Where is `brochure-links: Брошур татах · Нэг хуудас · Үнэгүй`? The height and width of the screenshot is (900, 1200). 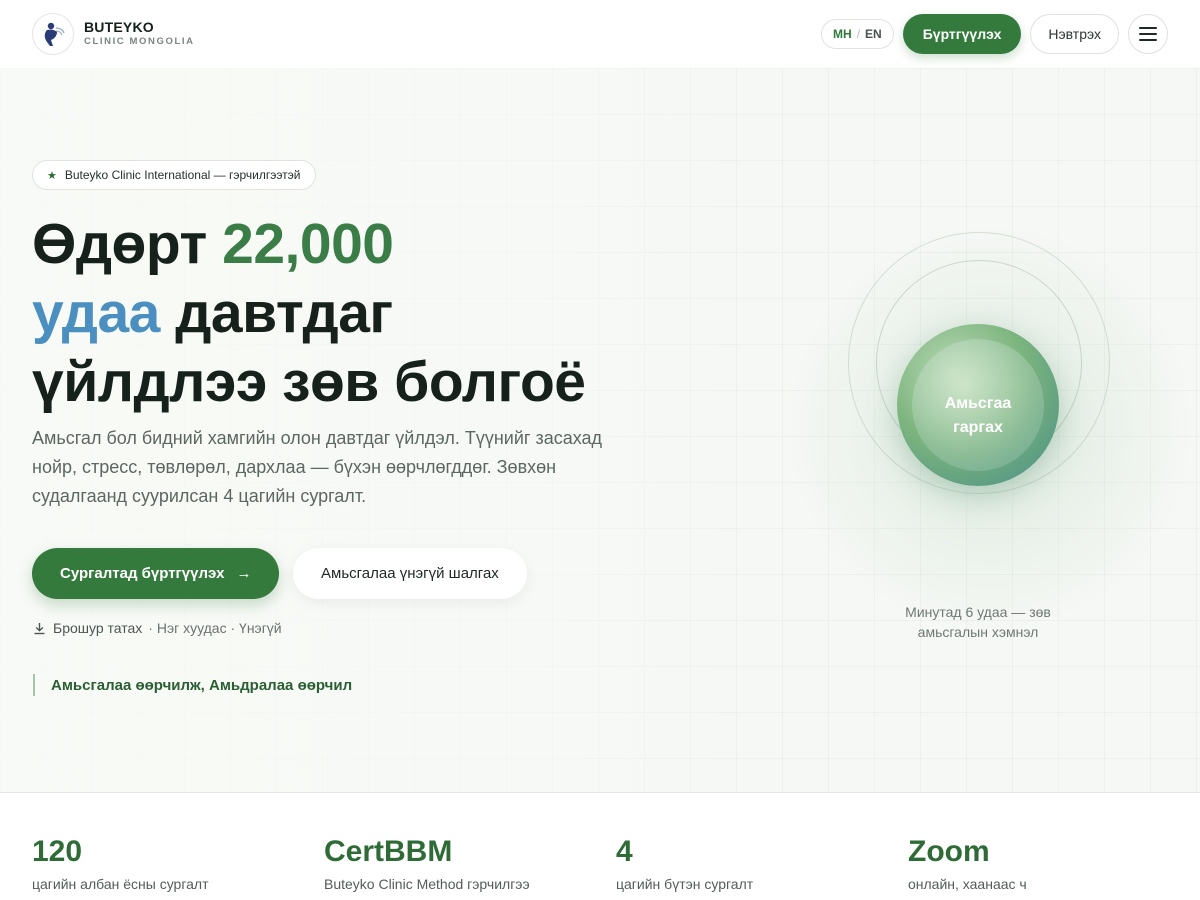 brochure-links: Брошур татах · Нэг хуудас · Үнэгүй is located at coordinates (157, 628).